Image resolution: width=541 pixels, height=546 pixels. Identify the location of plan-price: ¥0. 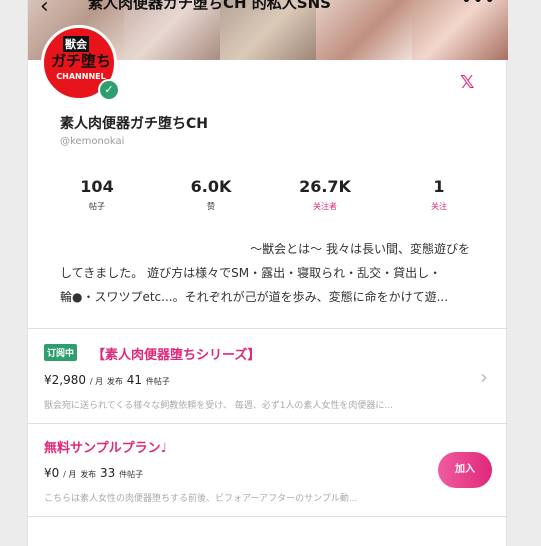
(52, 473).